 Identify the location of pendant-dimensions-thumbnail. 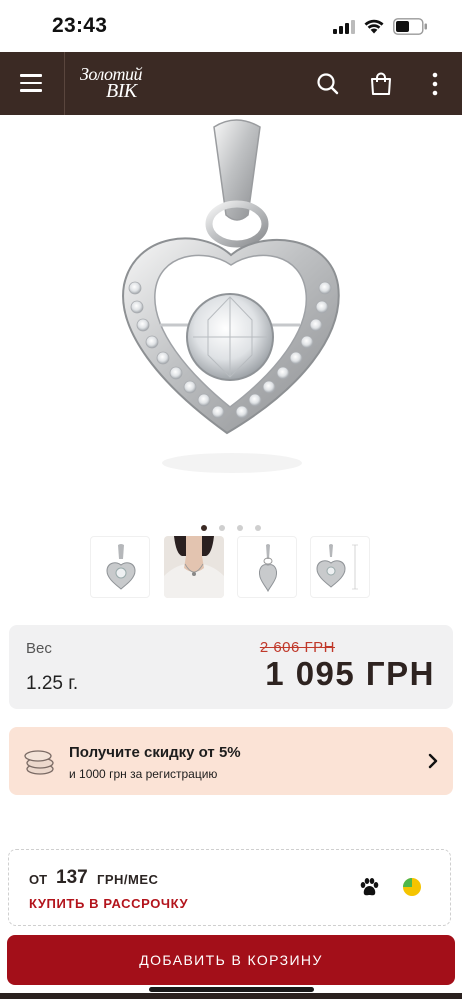
(340, 567).